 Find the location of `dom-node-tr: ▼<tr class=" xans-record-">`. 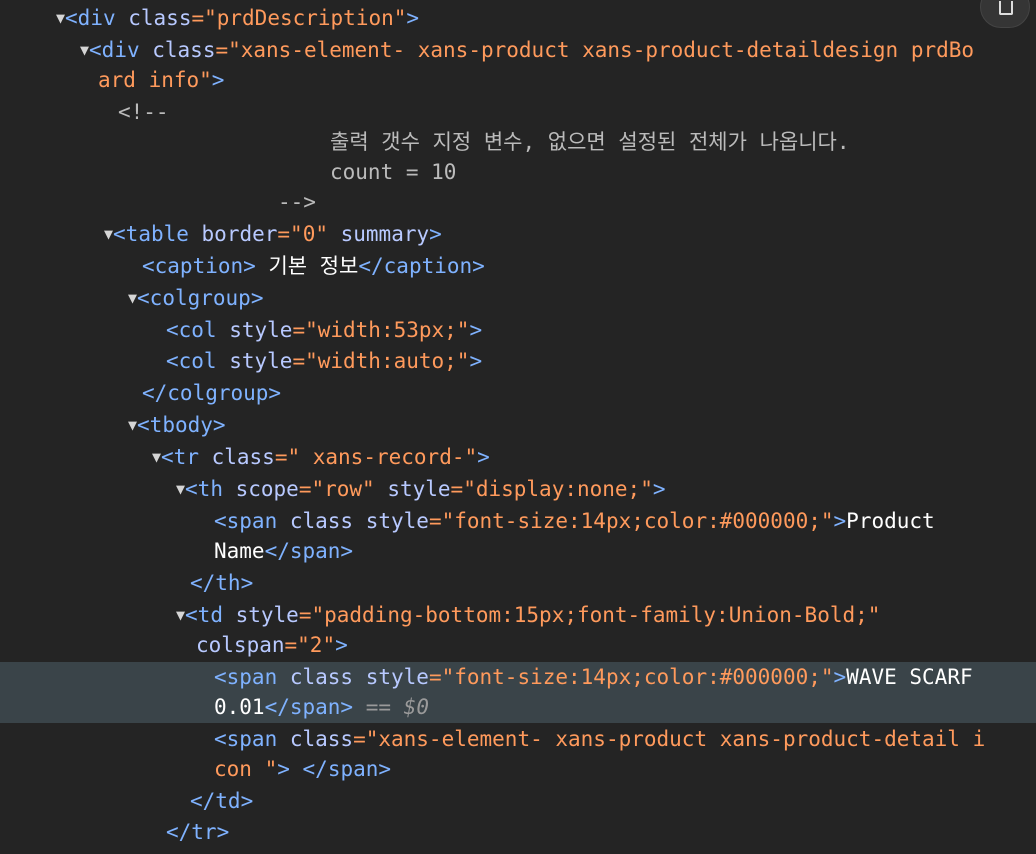

dom-node-tr: ▼<tr class=" xans-record-"> is located at coordinates (518, 457).